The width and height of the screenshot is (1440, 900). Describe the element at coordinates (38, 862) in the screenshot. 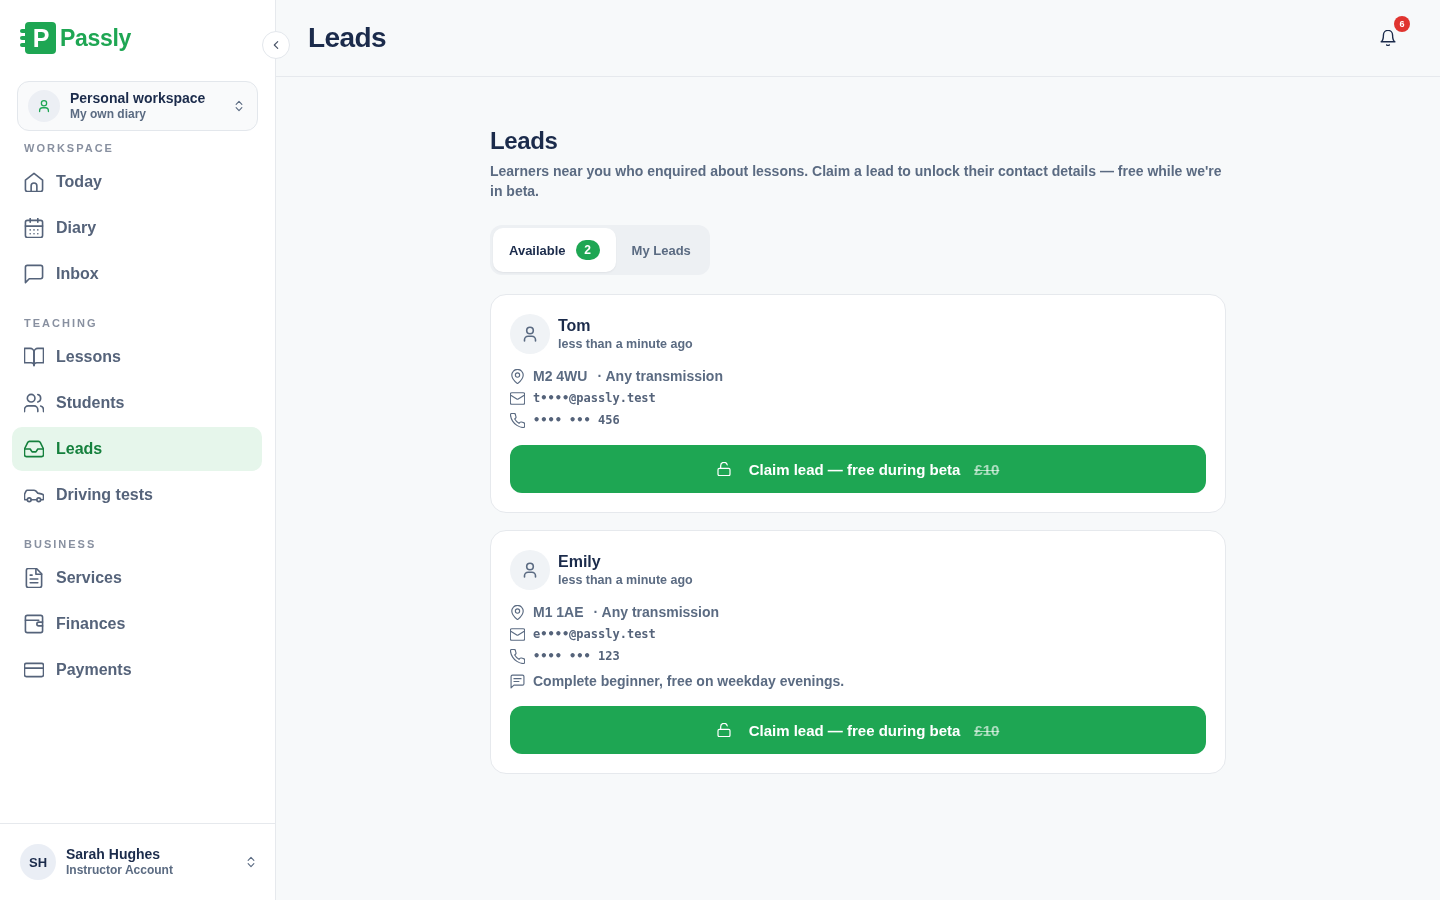

I see `user-avatar: SH` at that location.